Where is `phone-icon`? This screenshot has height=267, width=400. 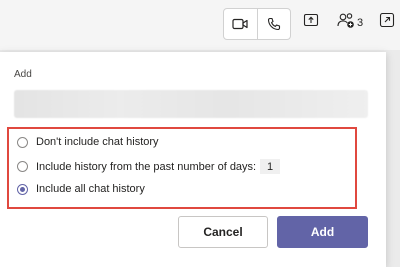 phone-icon is located at coordinates (273, 24).